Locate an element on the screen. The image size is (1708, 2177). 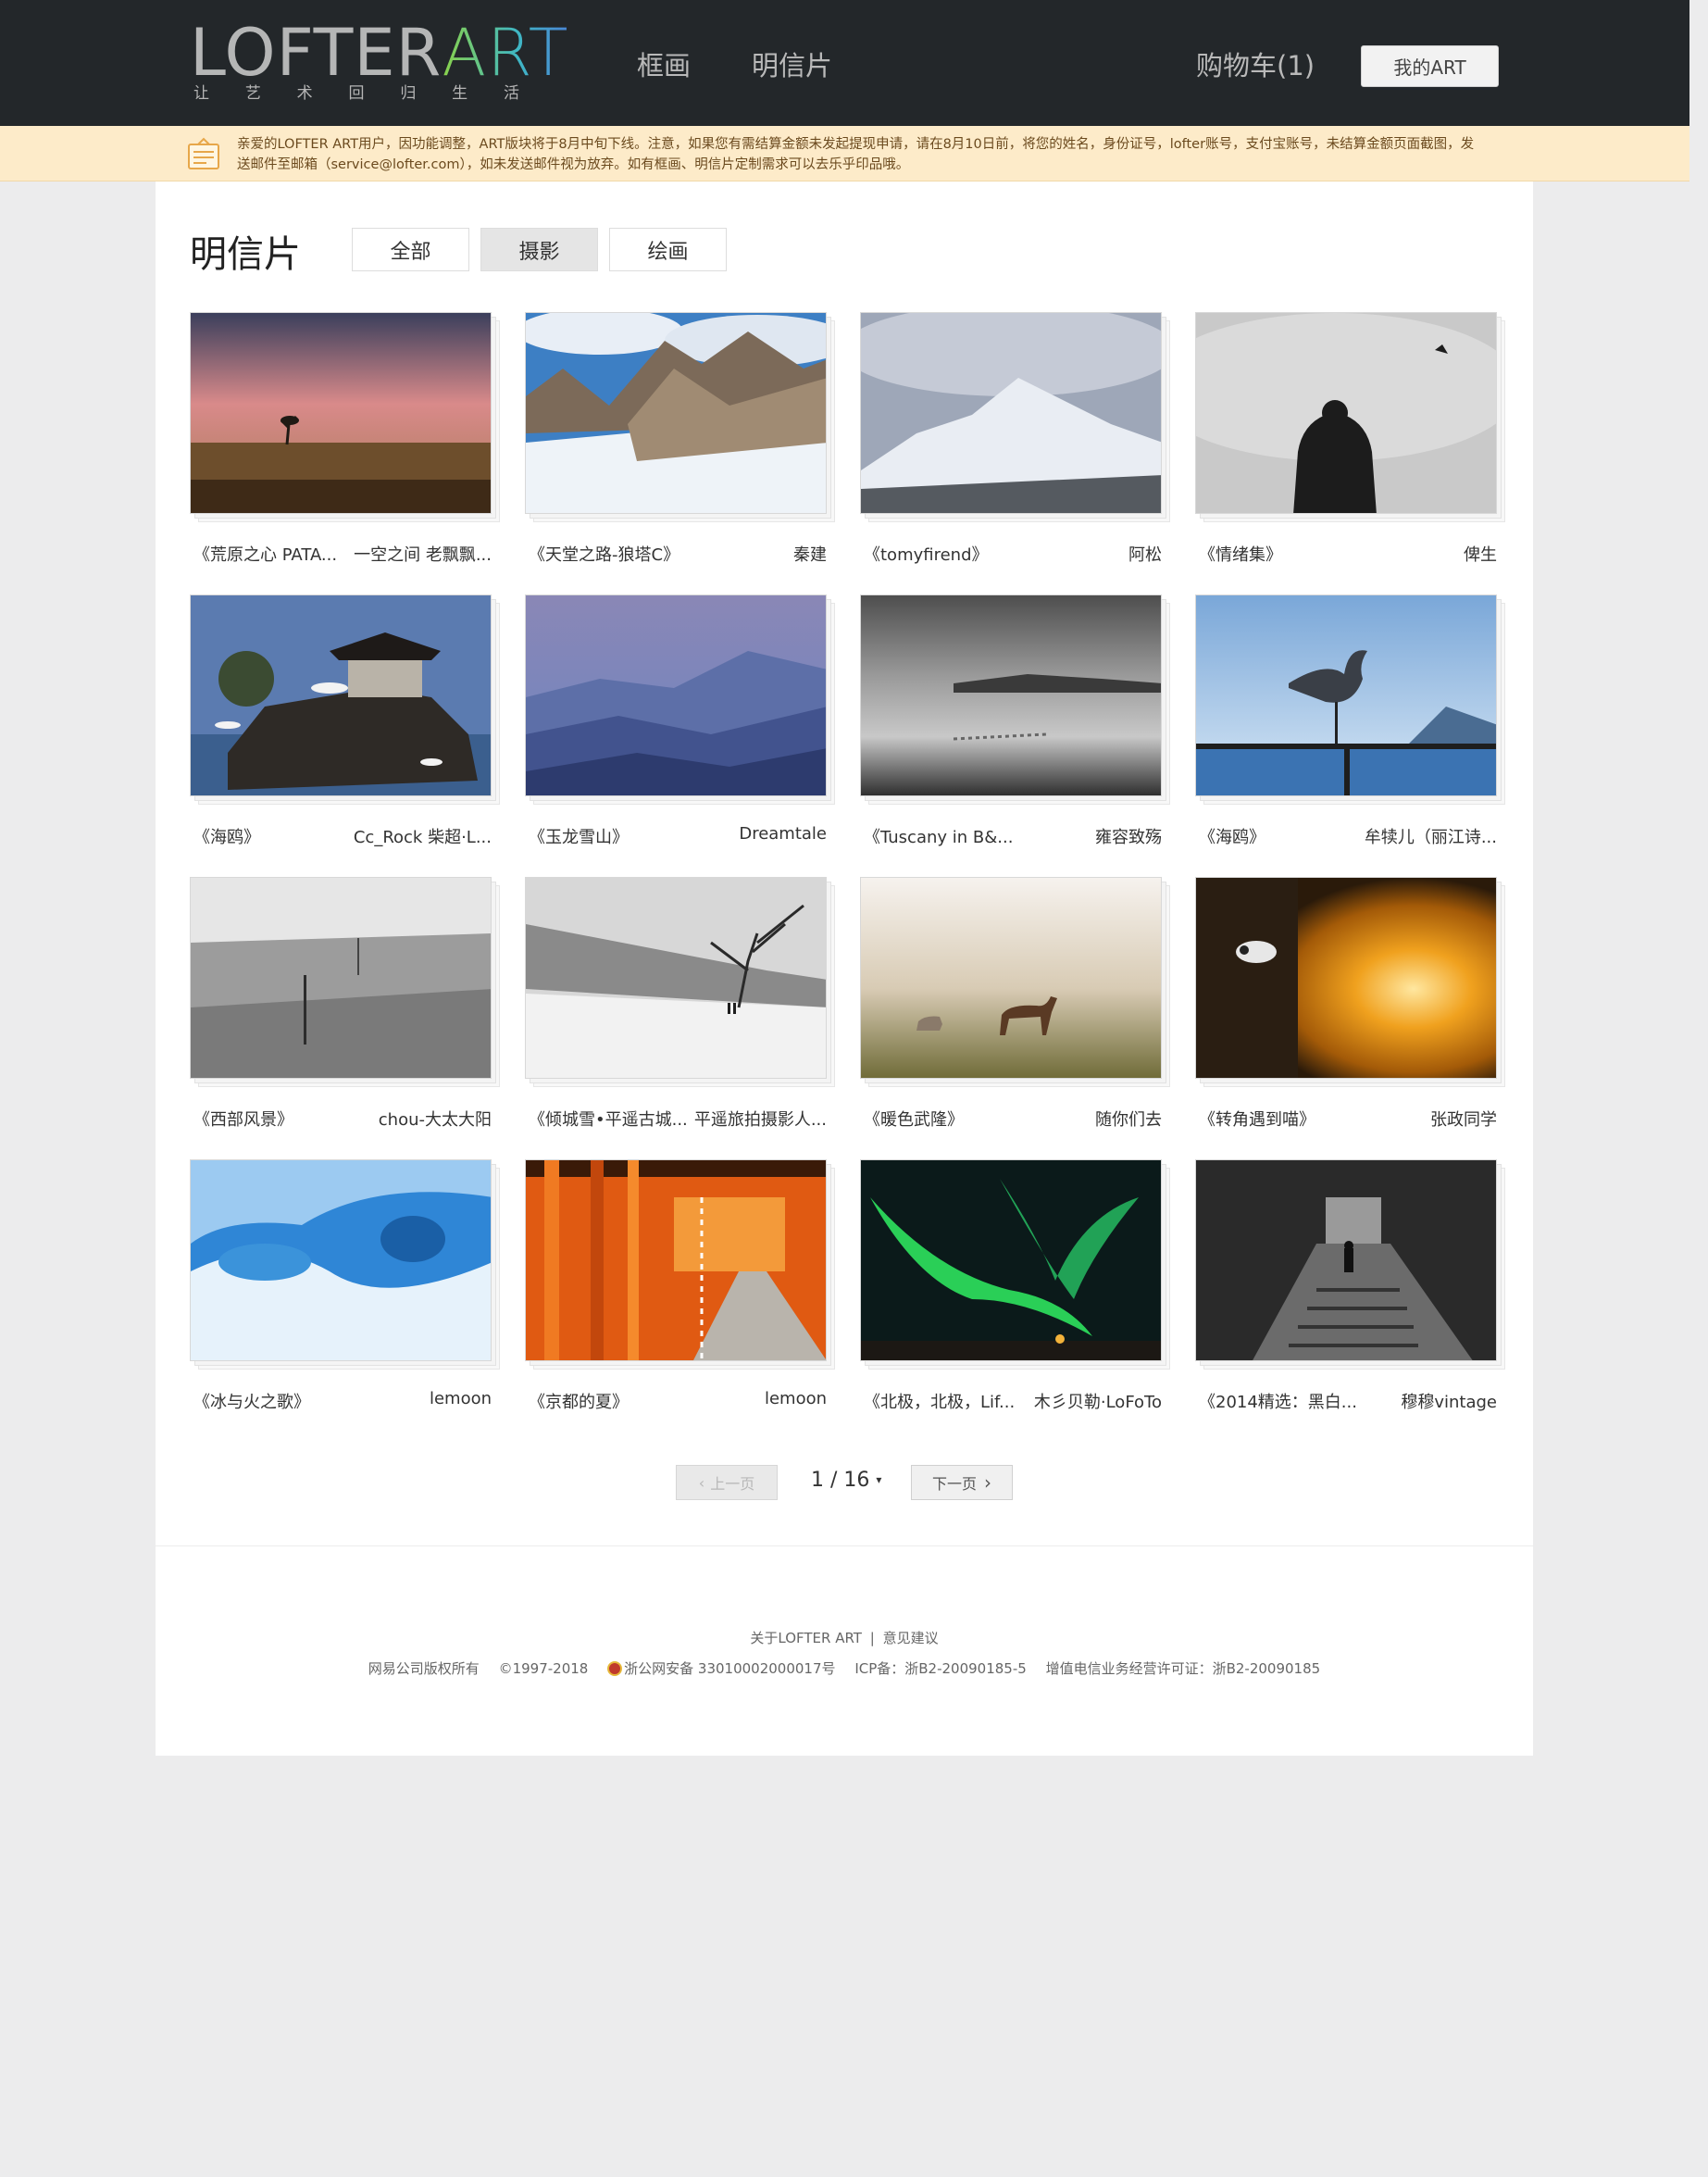
postcard-card: 《暖色武隆》 随你们去 is located at coordinates (1015, 1016).